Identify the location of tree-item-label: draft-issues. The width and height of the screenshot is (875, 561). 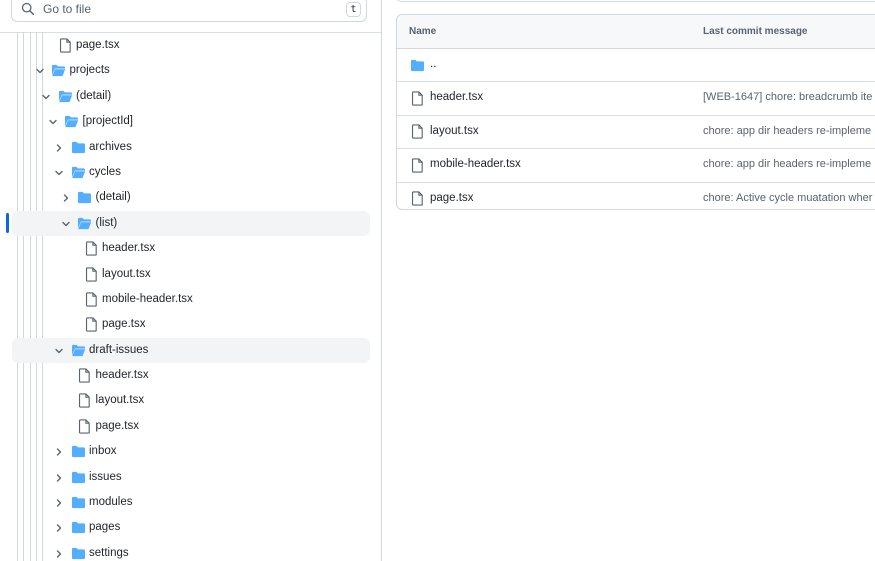
(119, 349).